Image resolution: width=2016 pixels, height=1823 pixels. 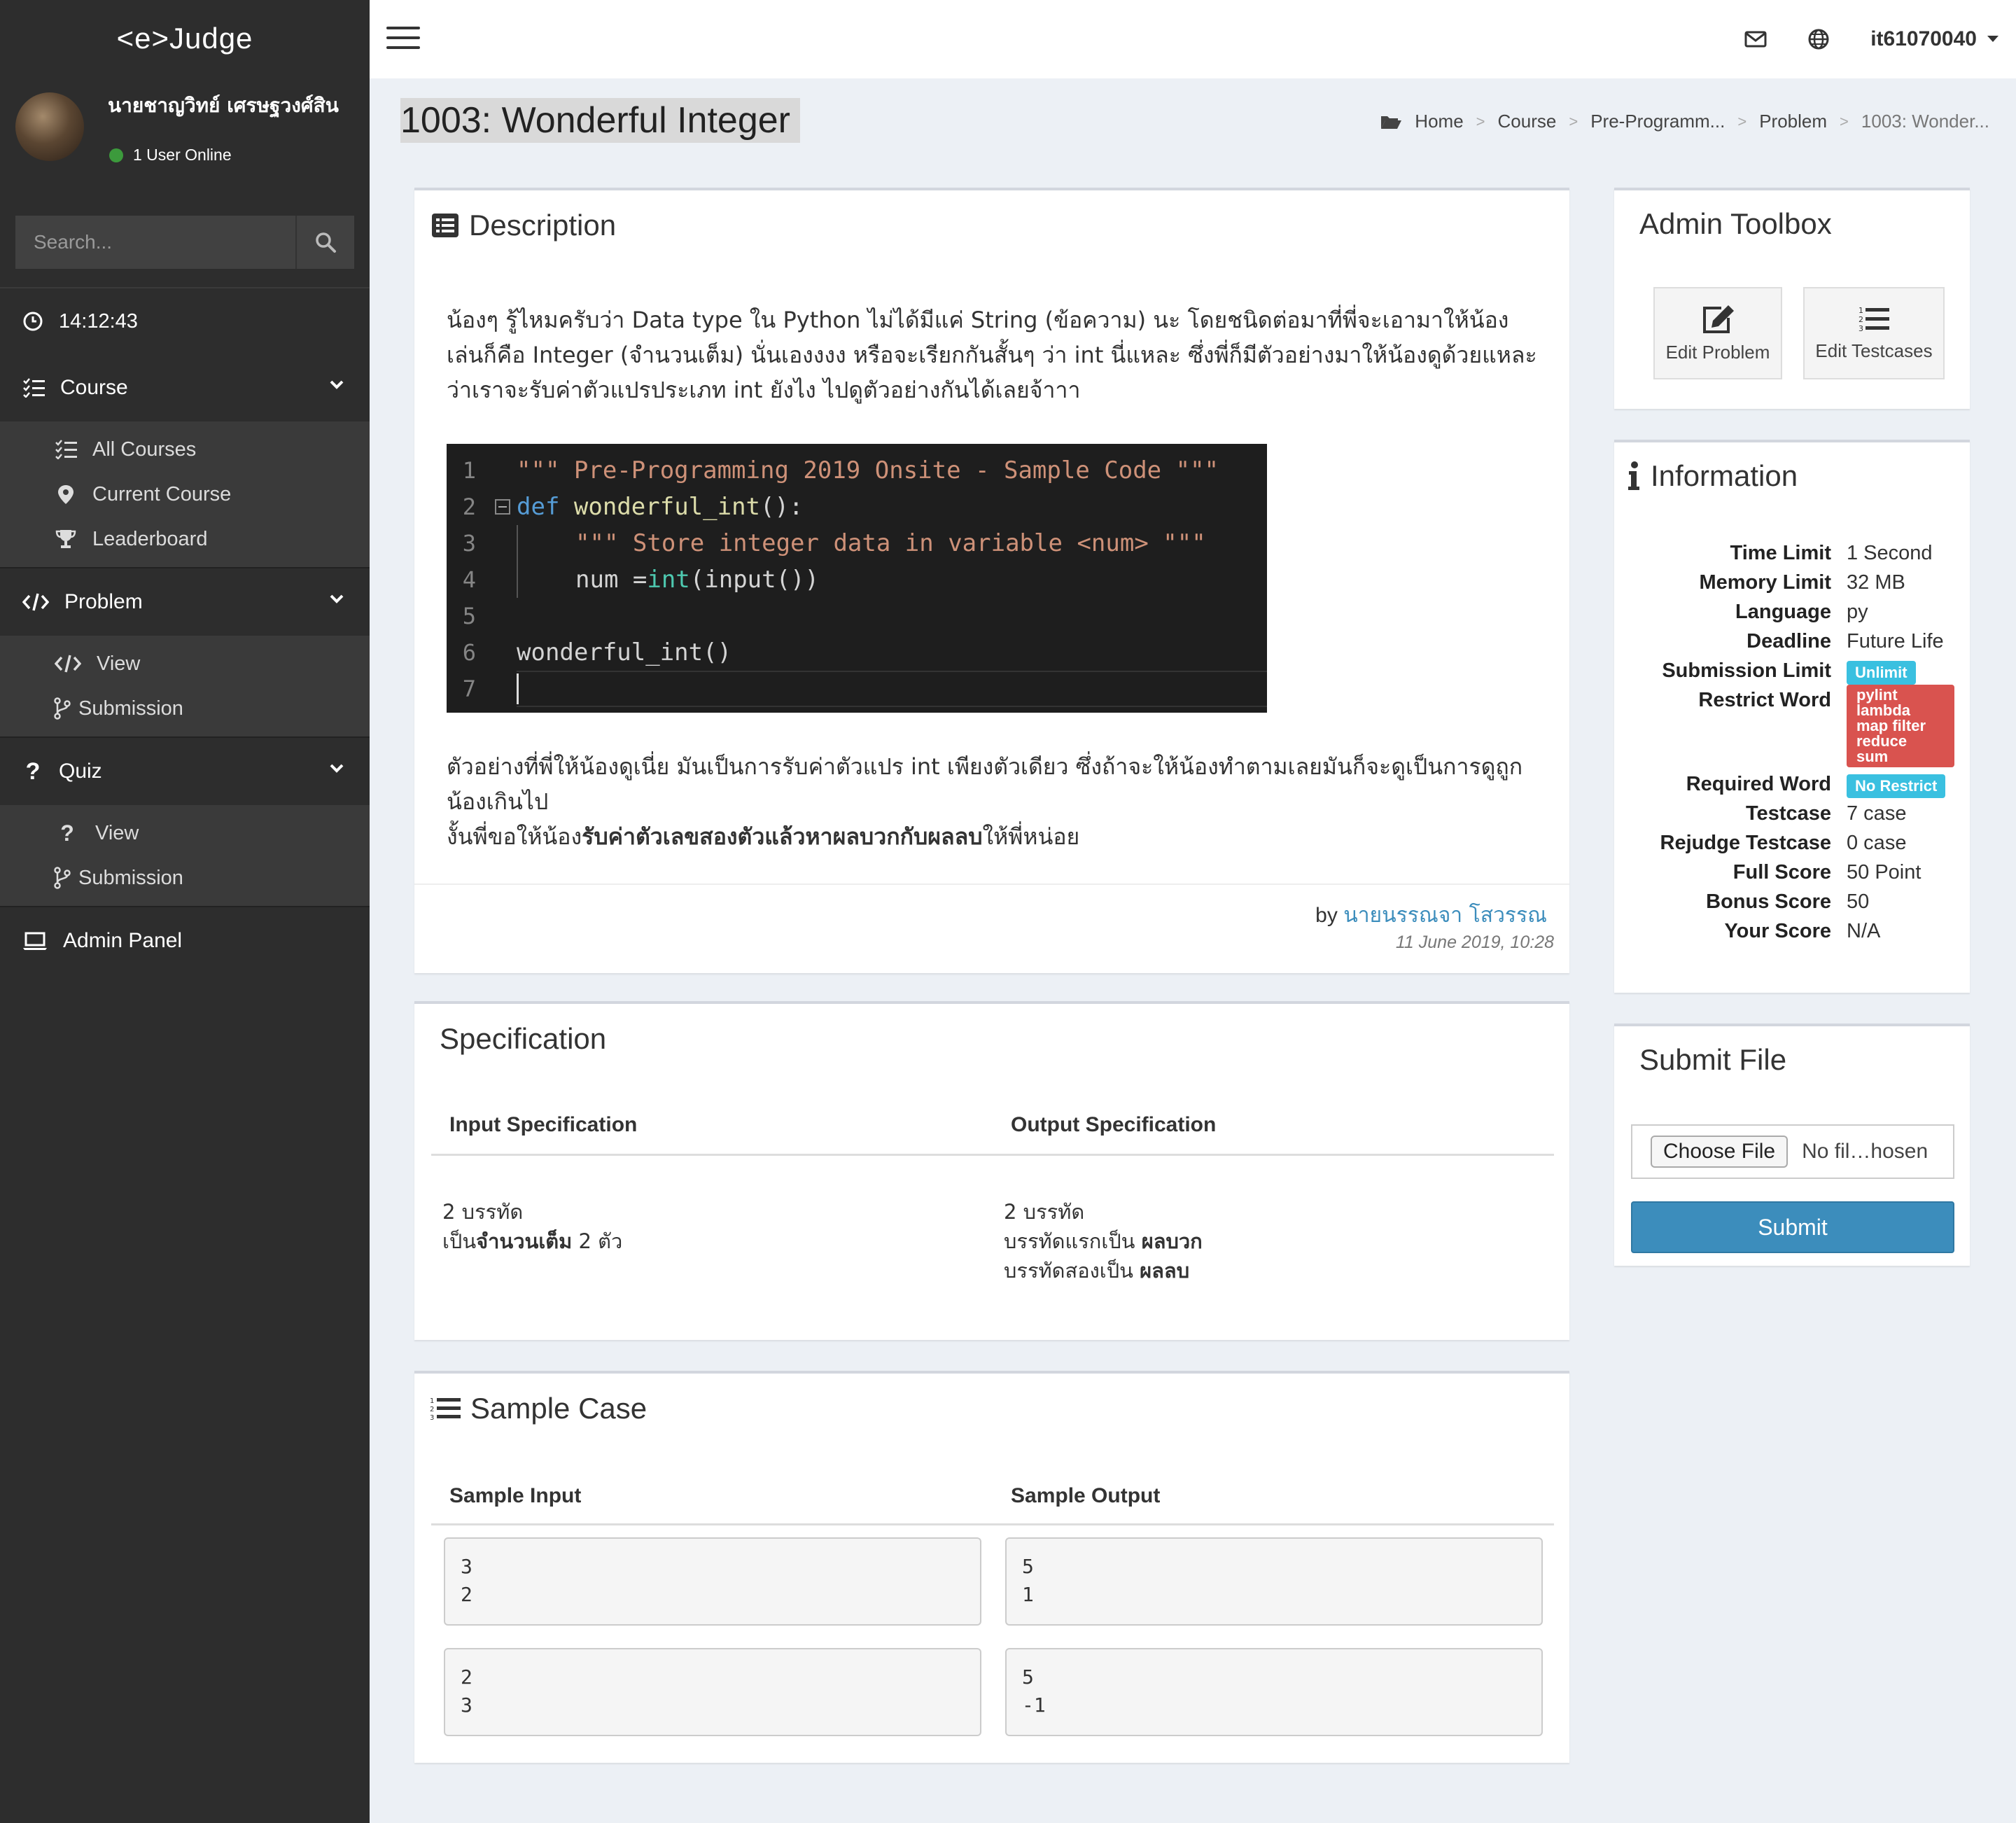 I want to click on sample-output-2: 5 -1, so click(x=1274, y=1692).